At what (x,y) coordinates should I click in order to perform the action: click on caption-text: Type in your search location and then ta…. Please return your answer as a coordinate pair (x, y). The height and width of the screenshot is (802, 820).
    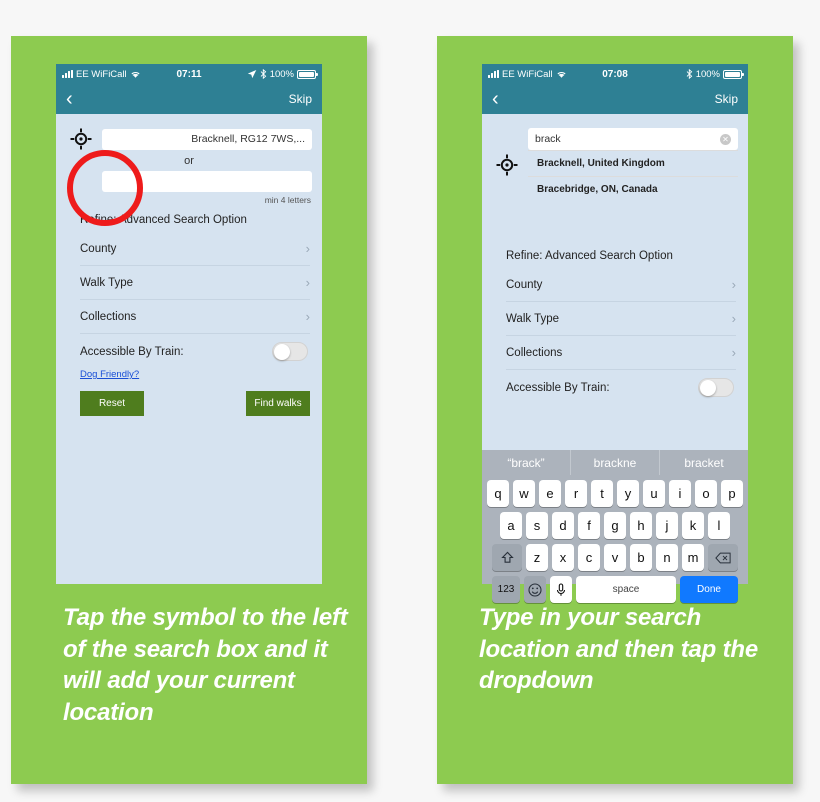
    Looking at the image, I should click on (619, 649).